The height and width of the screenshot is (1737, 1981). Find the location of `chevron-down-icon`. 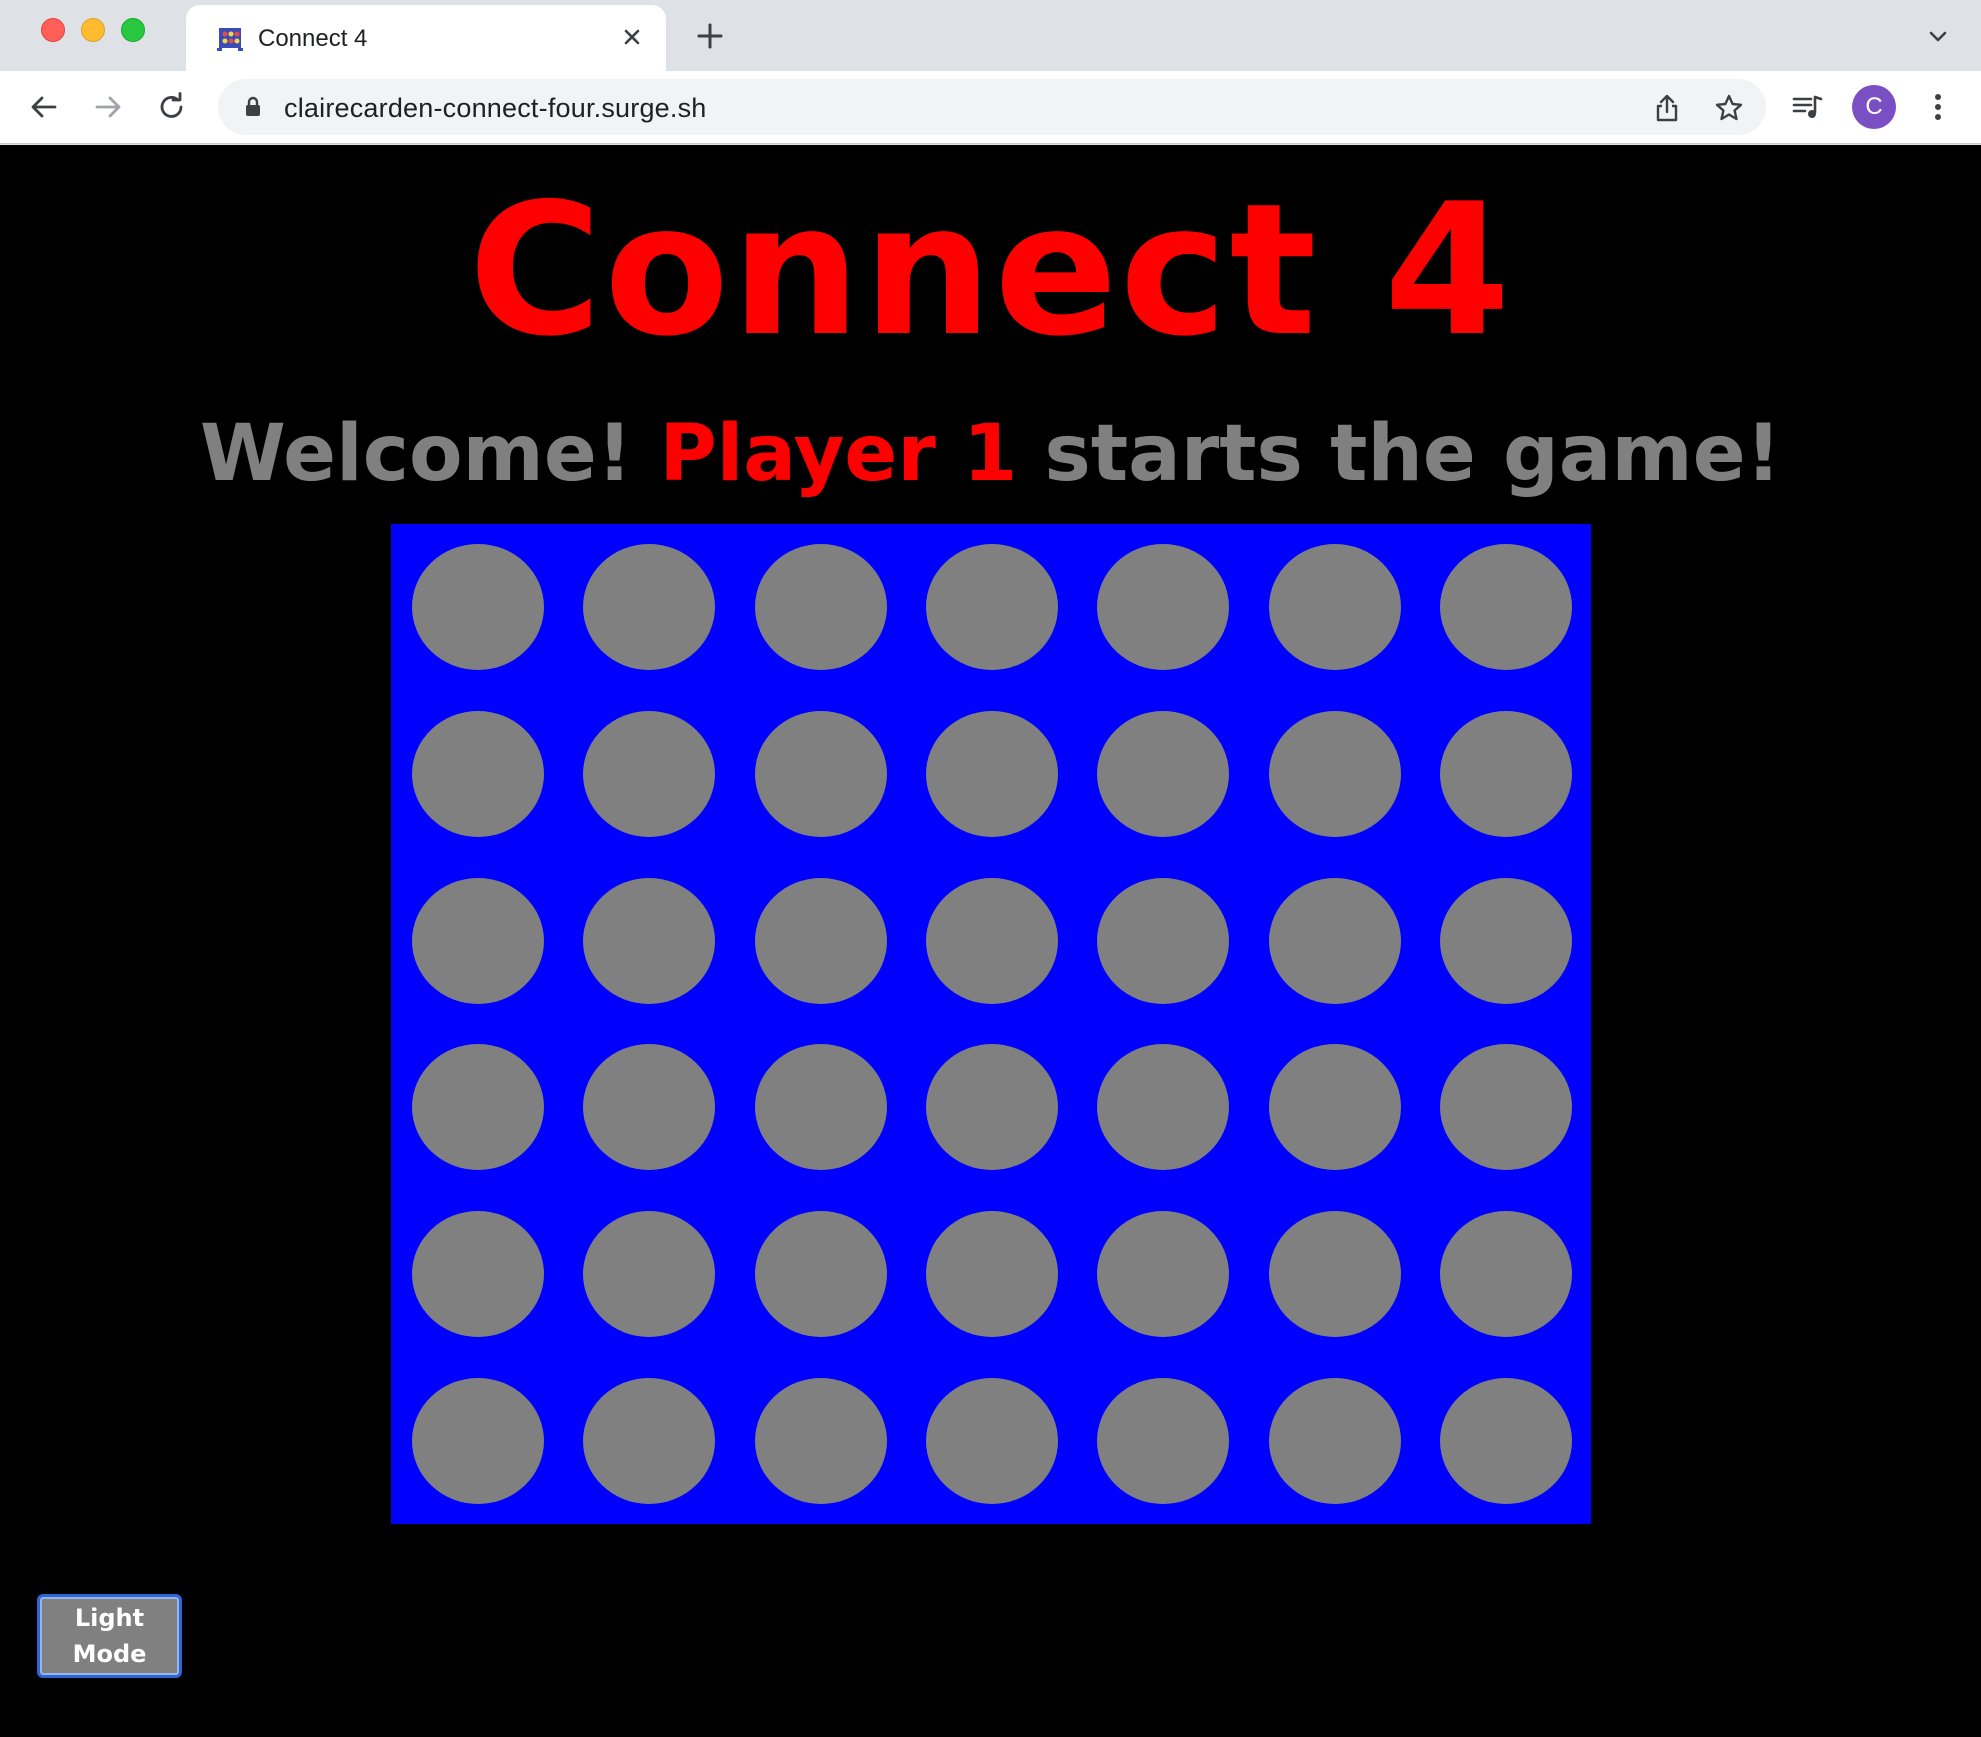

chevron-down-icon is located at coordinates (1938, 36).